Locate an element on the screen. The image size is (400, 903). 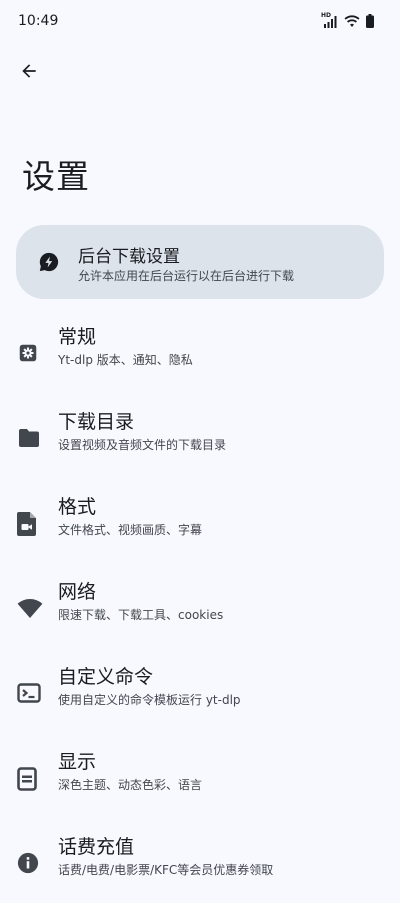
setting-format: 格式 文件格式、视频画质、字幕 is located at coordinates (200, 523).